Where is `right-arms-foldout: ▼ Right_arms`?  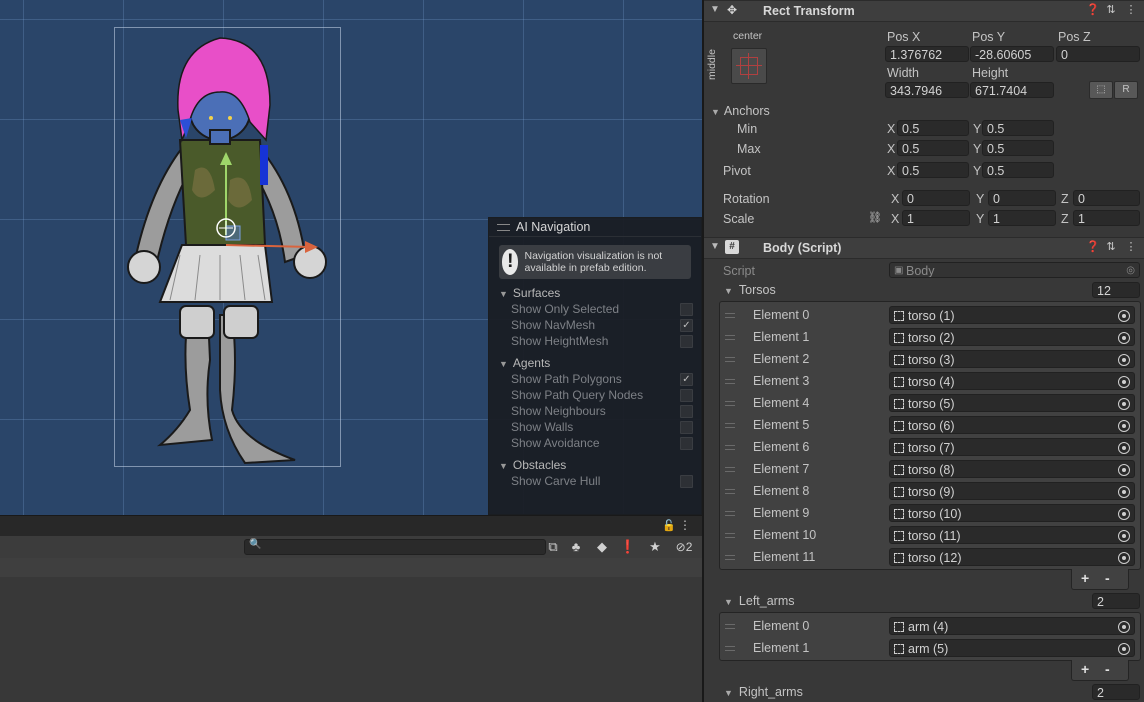
right-arms-foldout: ▼ Right_arms is located at coordinates (763, 692).